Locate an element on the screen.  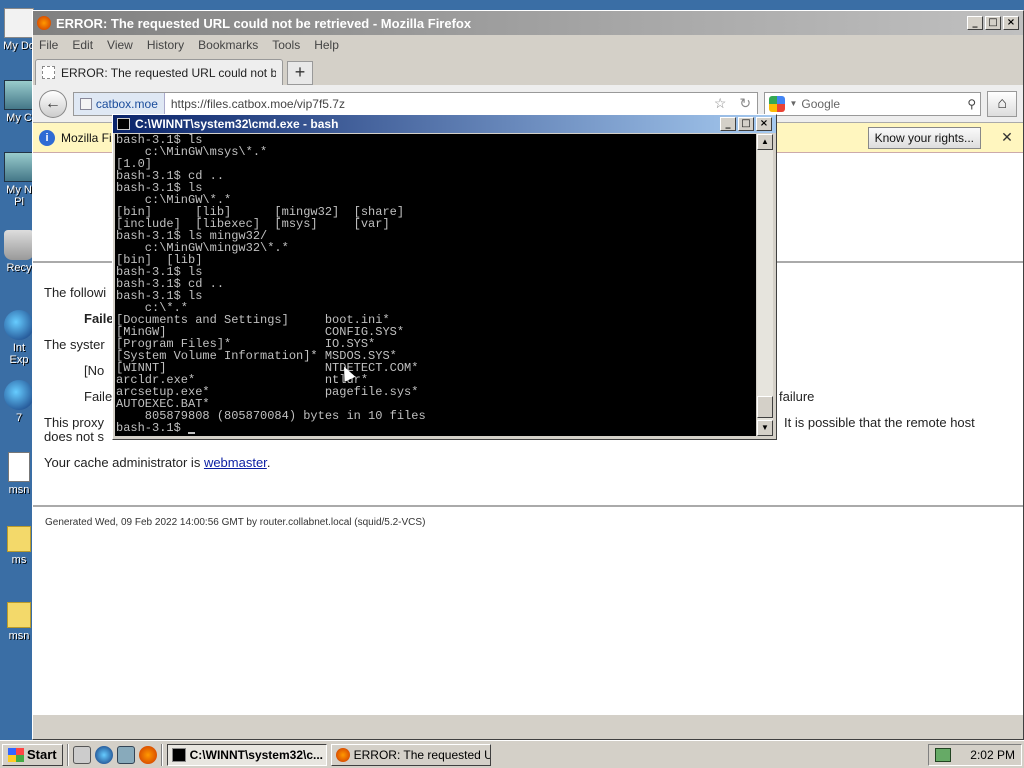
desktop-icon-ms-folder: ms is located at coordinates (19, 546).